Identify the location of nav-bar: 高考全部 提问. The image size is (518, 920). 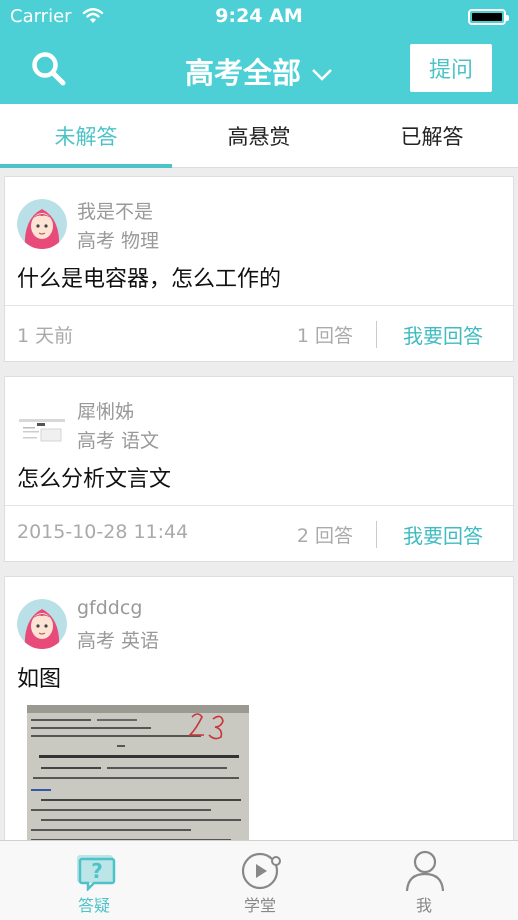
(259, 69).